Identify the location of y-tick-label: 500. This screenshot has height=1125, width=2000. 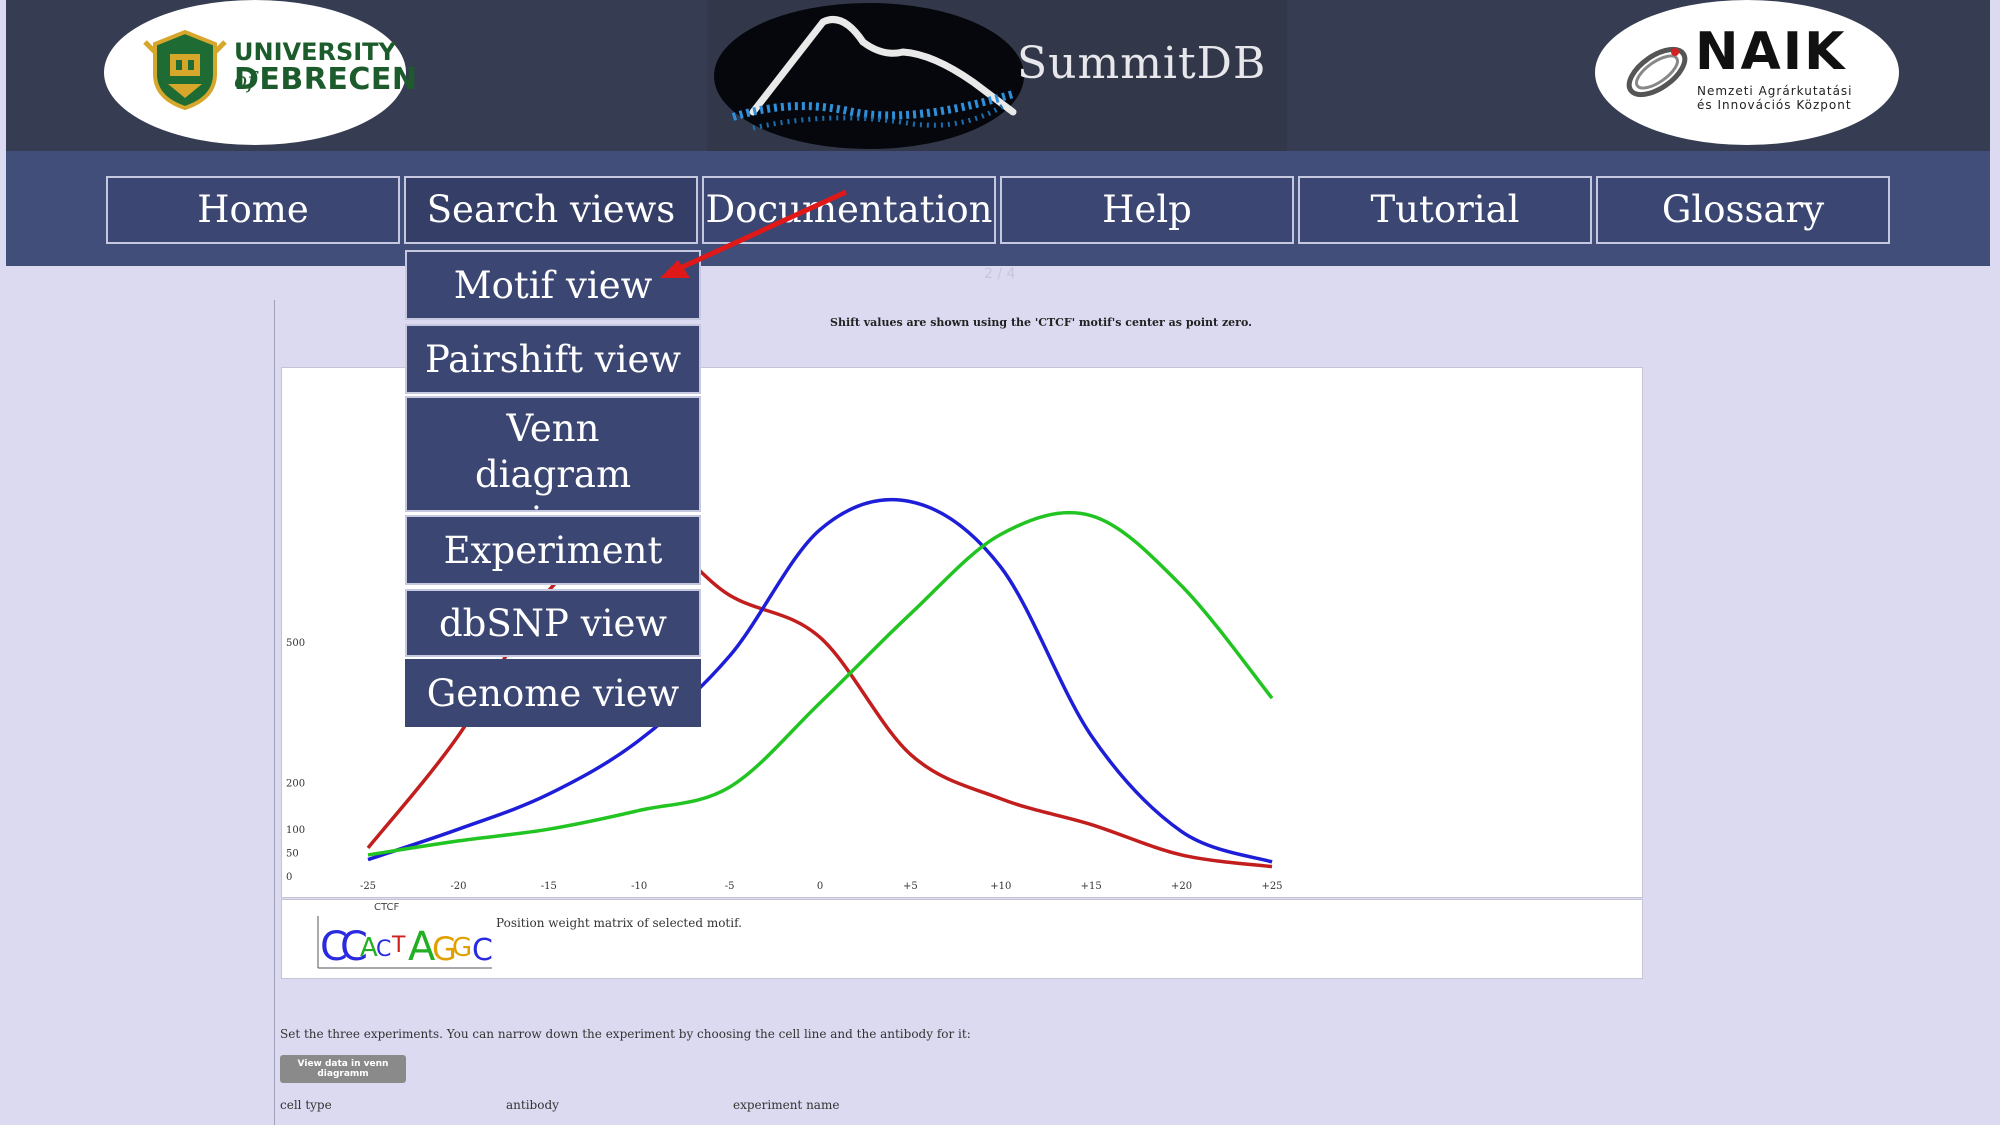
(295, 643).